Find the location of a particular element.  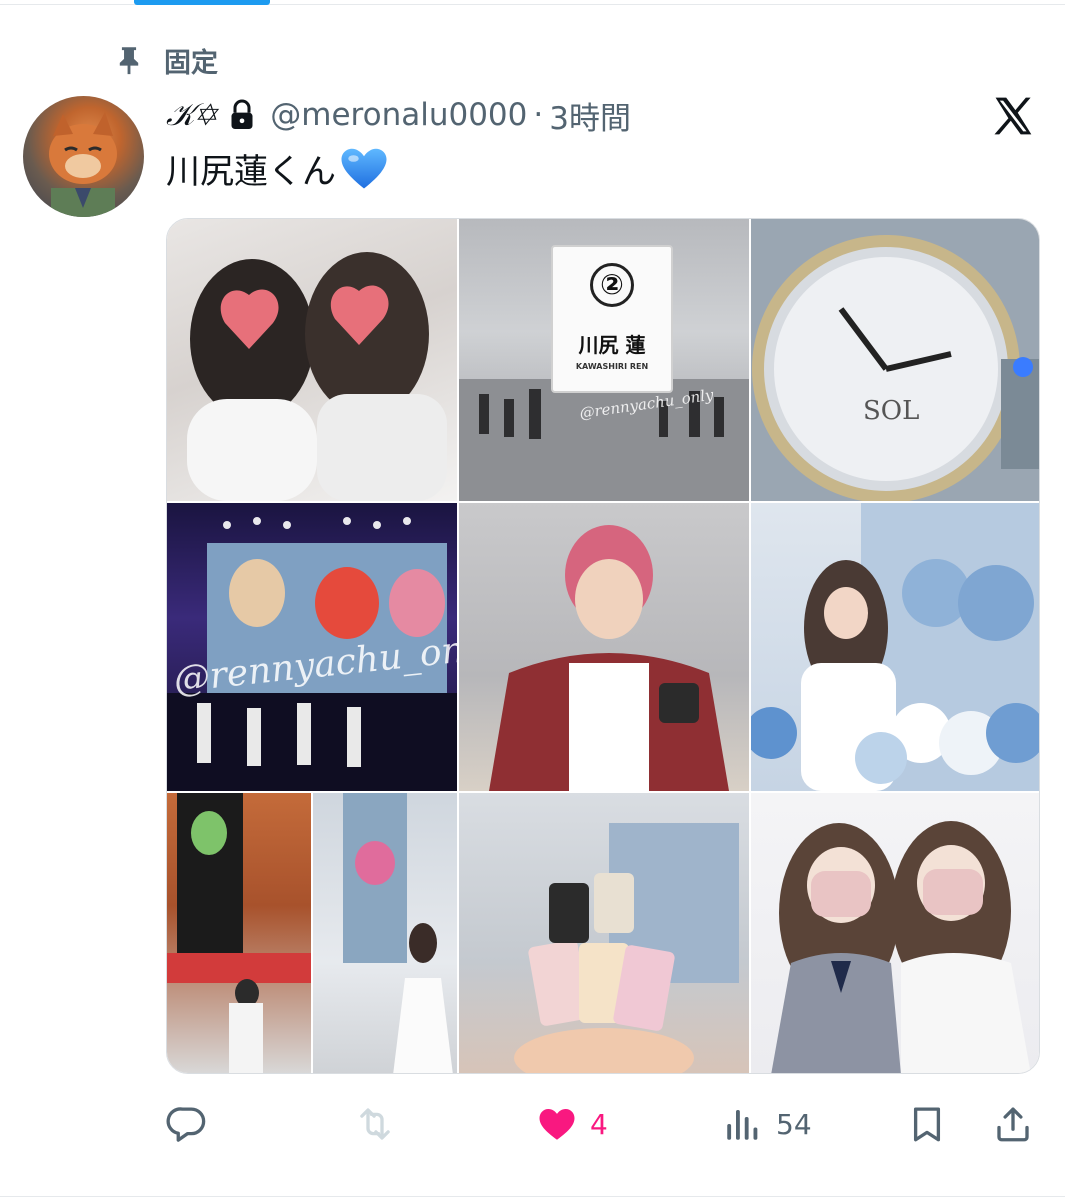

pin-icon is located at coordinates (129, 61).